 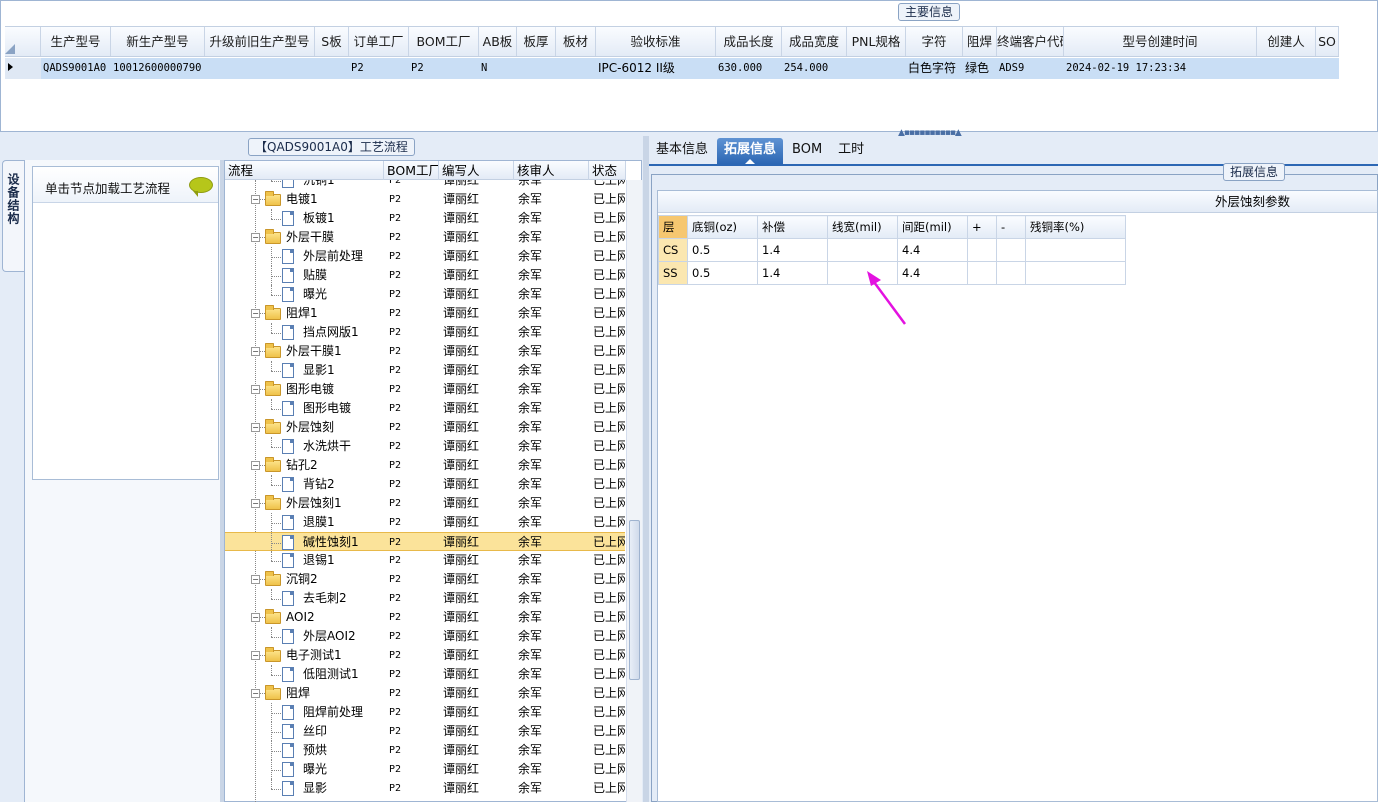 I want to click on tree-node-item: 显影 P2 谭丽红 余军 已上网, so click(x=425, y=788).